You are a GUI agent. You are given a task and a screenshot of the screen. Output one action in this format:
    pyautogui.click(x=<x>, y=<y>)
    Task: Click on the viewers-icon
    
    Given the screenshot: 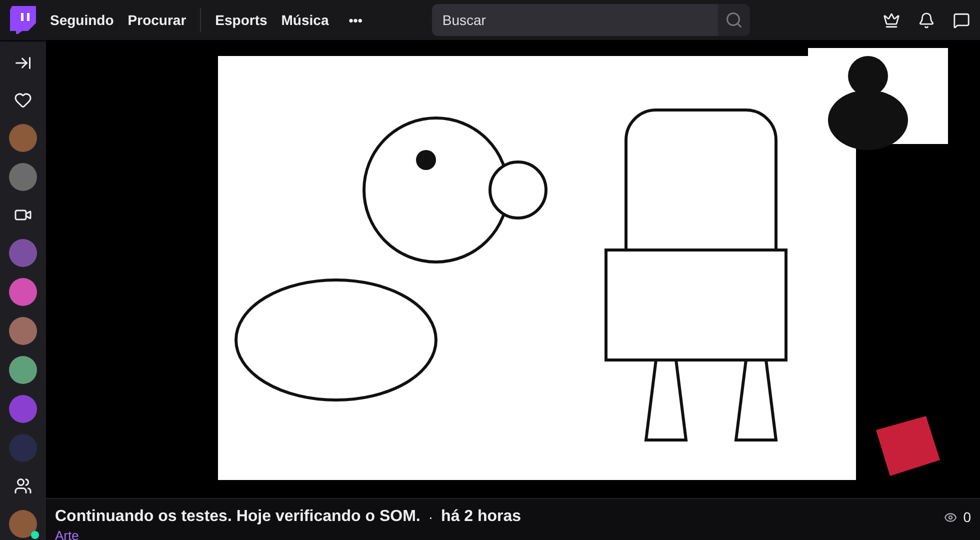 What is the action you would take?
    pyautogui.click(x=951, y=517)
    